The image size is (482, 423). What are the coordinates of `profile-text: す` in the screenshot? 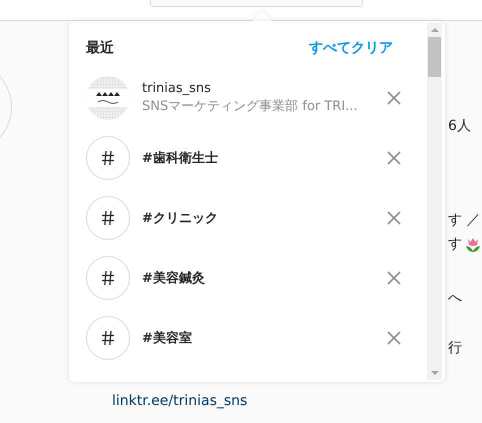 It's located at (455, 244).